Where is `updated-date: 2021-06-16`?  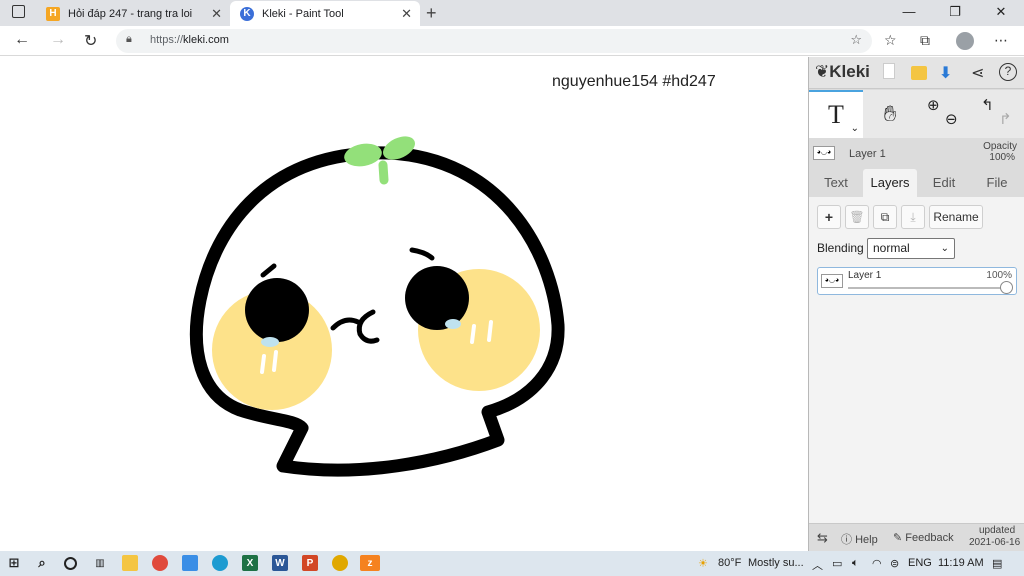
updated-date: 2021-06-16 is located at coordinates (995, 542).